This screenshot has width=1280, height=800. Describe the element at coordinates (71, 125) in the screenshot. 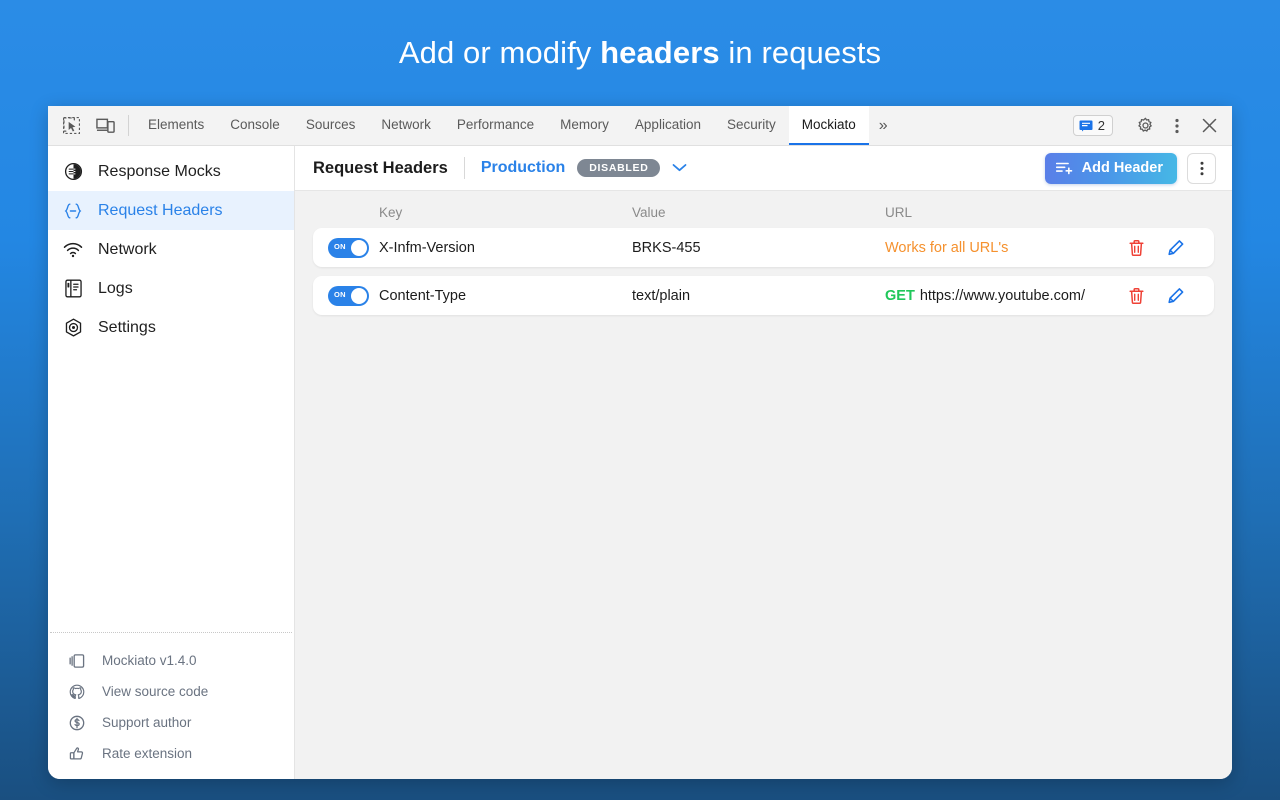

I see `inspect-element-icon` at that location.